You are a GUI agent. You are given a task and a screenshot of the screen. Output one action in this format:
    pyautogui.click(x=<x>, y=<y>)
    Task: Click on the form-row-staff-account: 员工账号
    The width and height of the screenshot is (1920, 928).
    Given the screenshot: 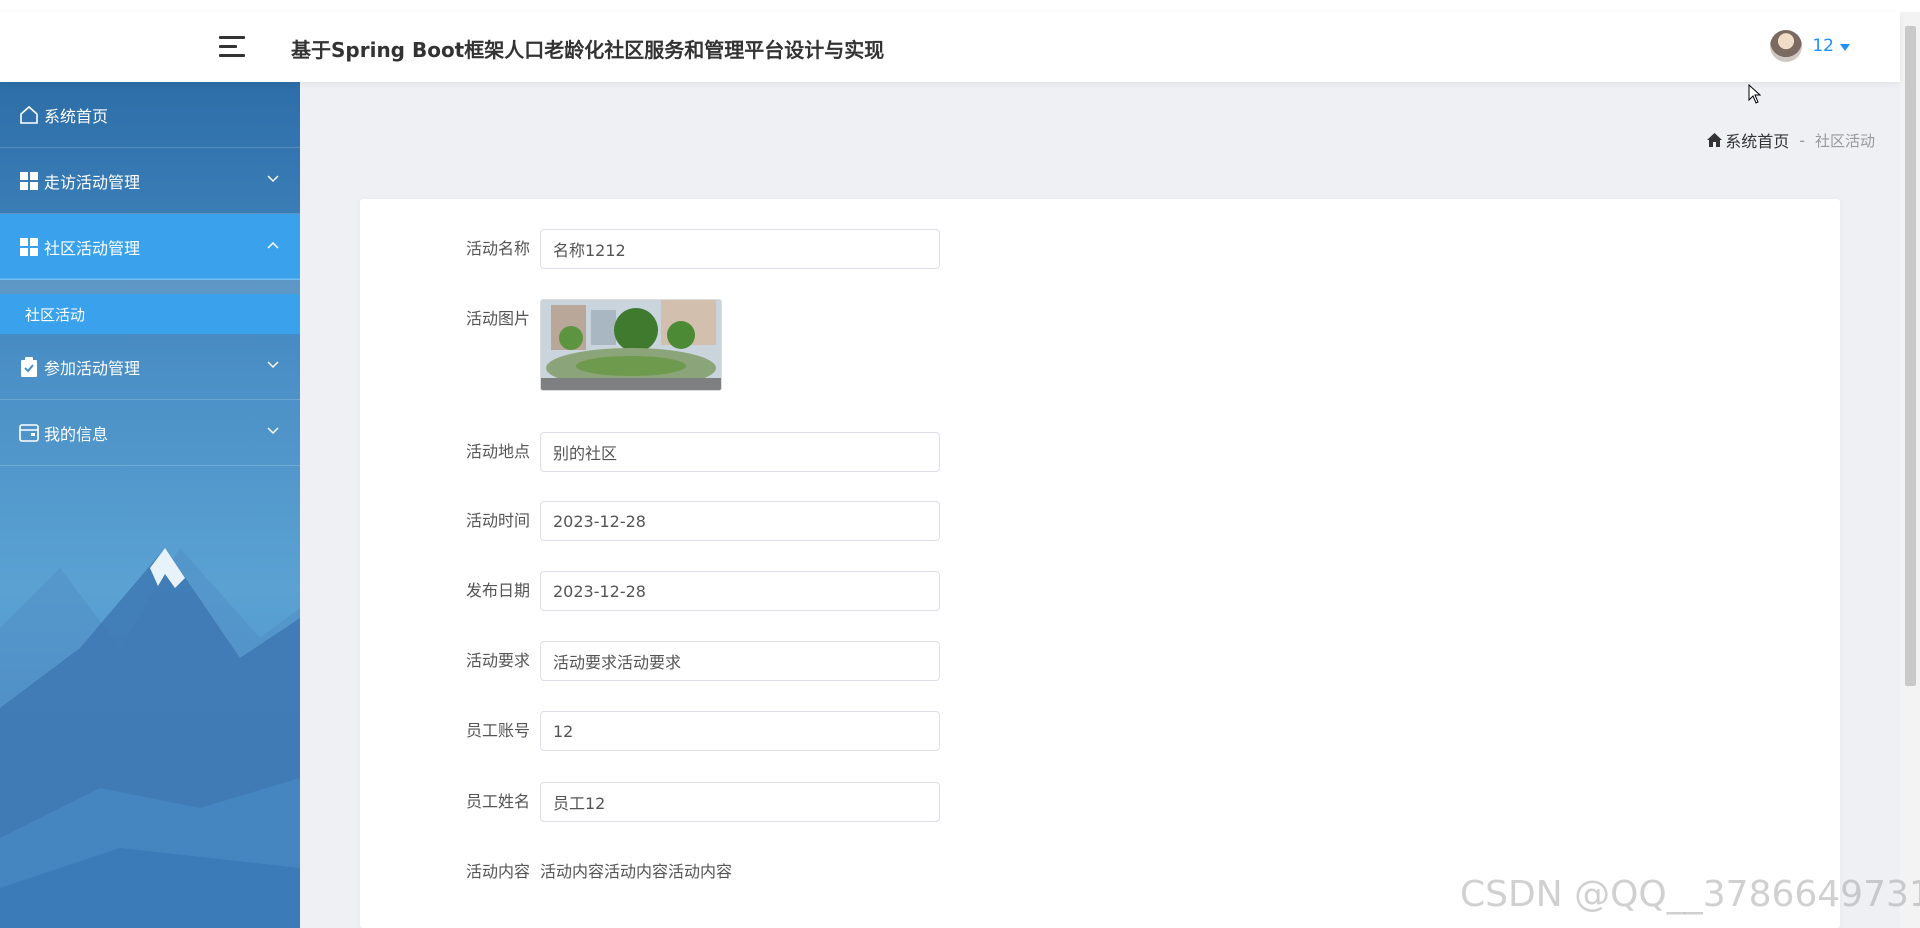 What is the action you would take?
    pyautogui.click(x=1100, y=731)
    